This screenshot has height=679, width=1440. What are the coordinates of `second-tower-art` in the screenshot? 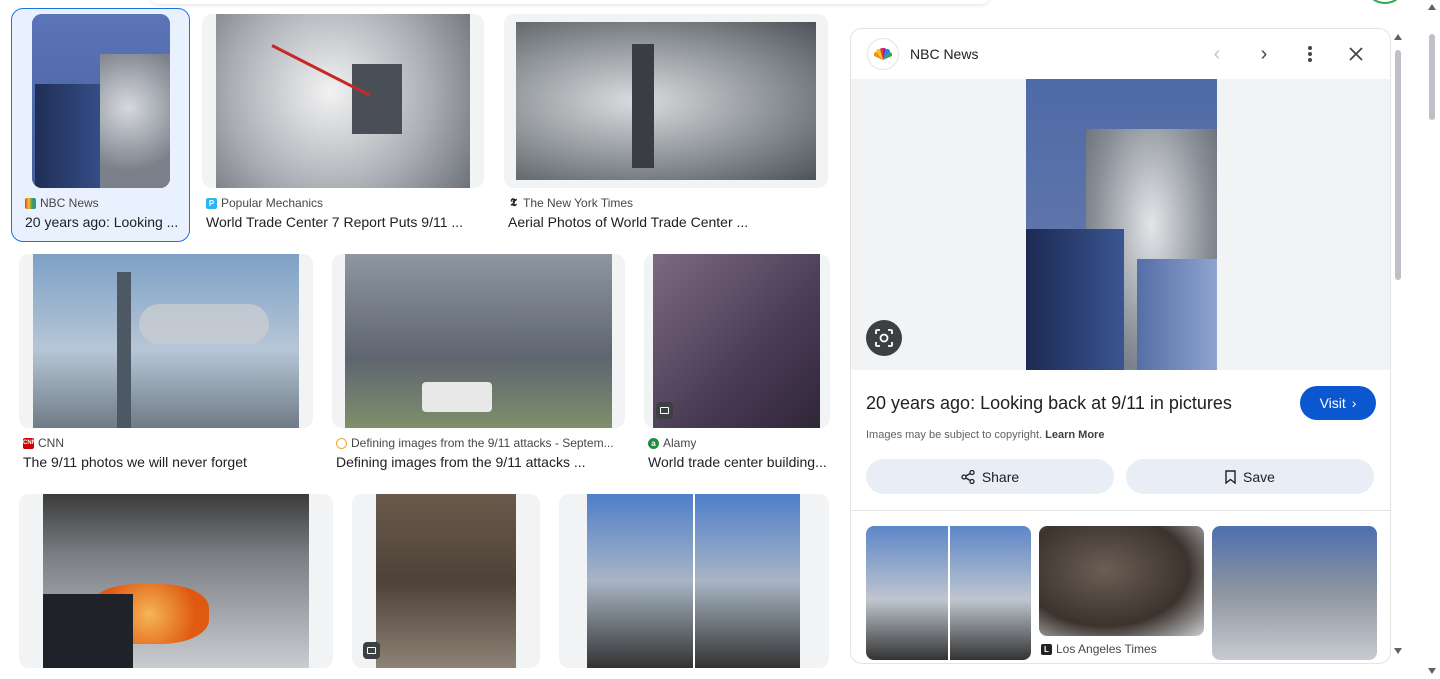 It's located at (1177, 314).